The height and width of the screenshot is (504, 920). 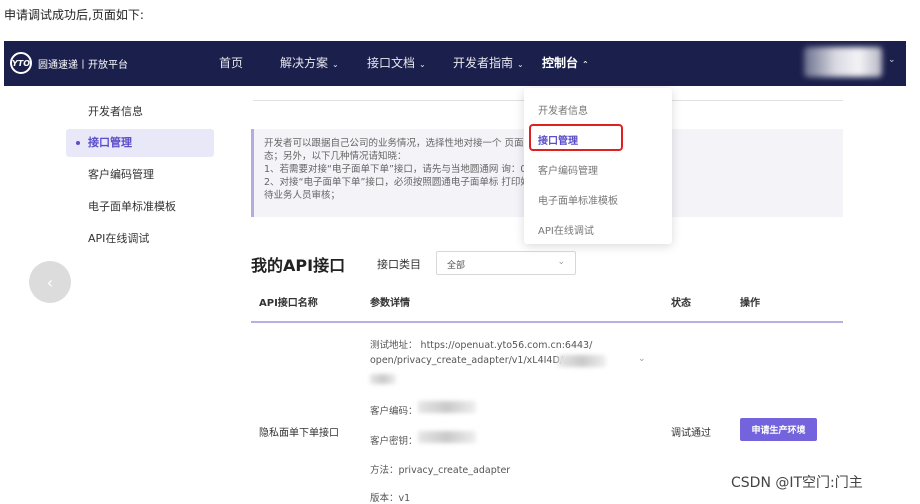 What do you see at coordinates (288, 303) in the screenshot?
I see `header-api-name: API接口名称` at bounding box center [288, 303].